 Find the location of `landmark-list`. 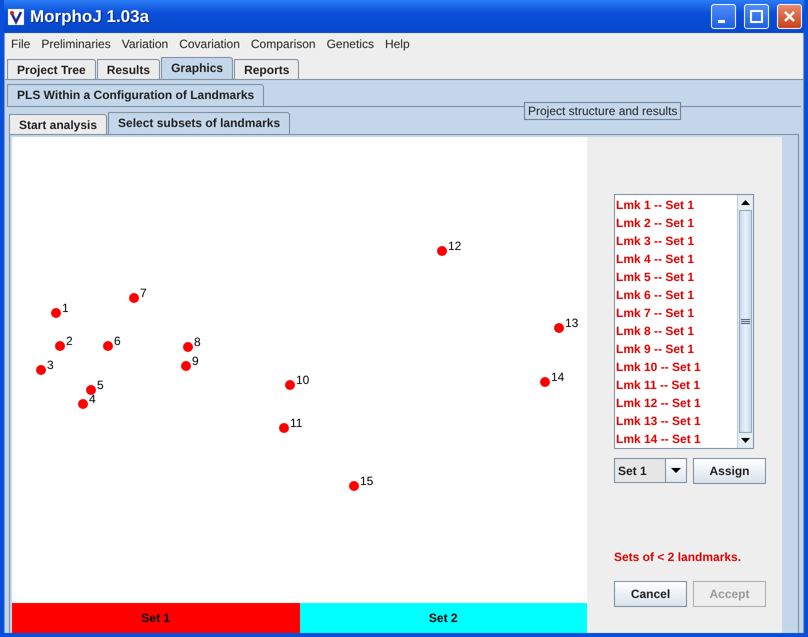

landmark-list is located at coordinates (684, 321).